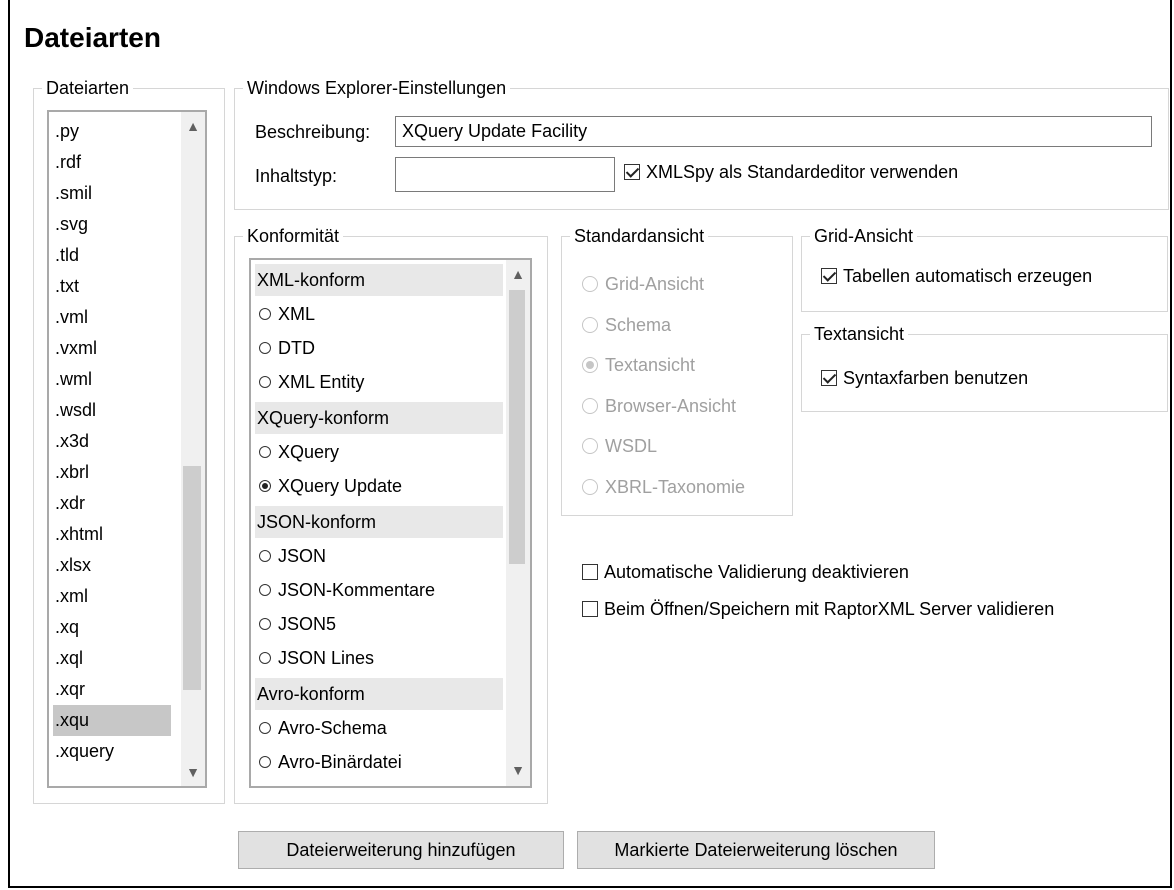 This screenshot has width=1174, height=890. I want to click on conformance-radio-label: JSON, so click(302, 556).